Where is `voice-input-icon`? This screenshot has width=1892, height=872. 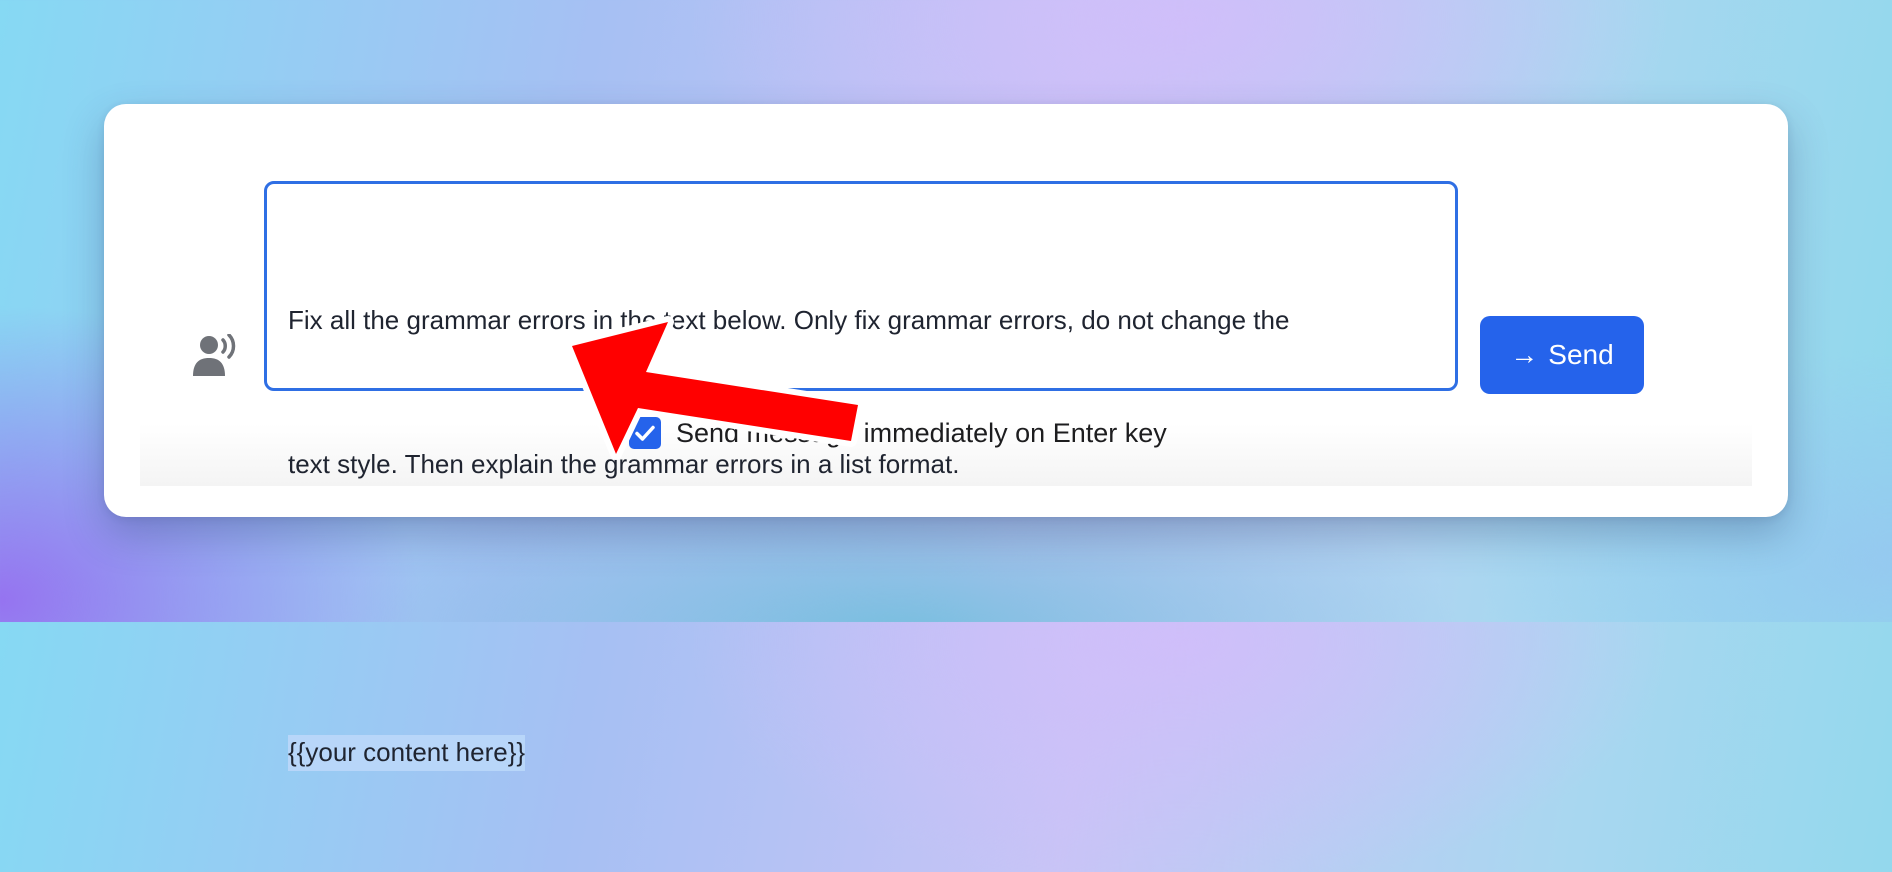
voice-input-icon is located at coordinates (213, 356).